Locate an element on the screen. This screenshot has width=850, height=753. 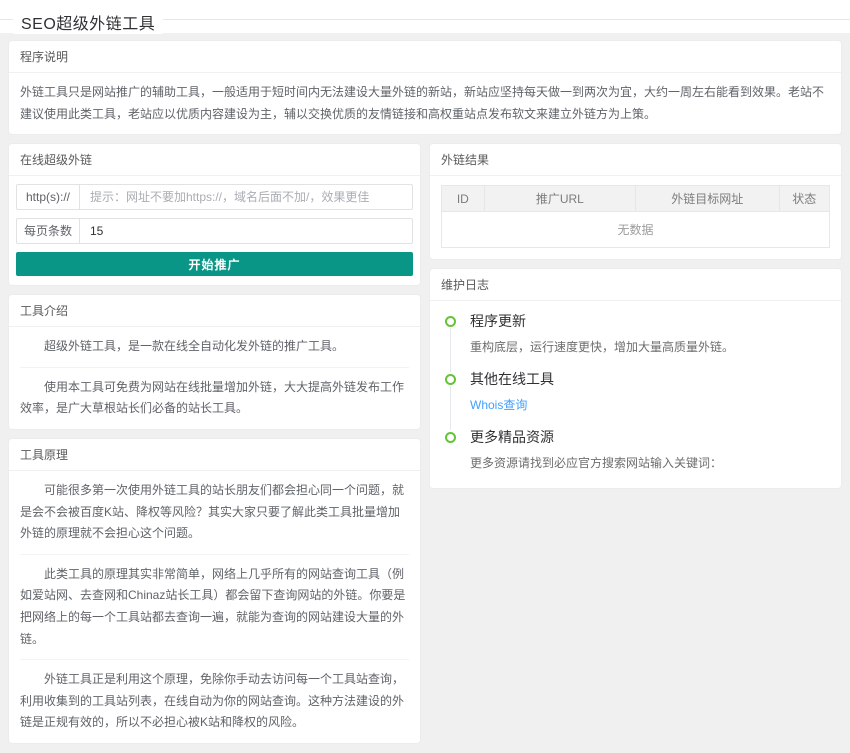
timeline-item-title: 程序更新 is located at coordinates (498, 321).